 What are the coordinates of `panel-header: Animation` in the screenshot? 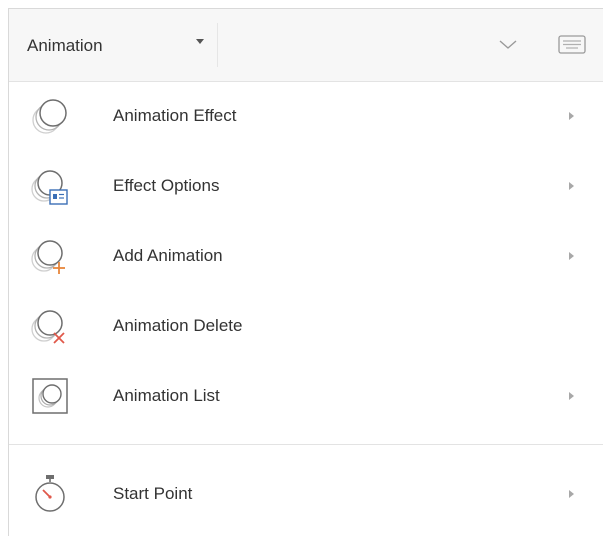 It's located at (306, 45).